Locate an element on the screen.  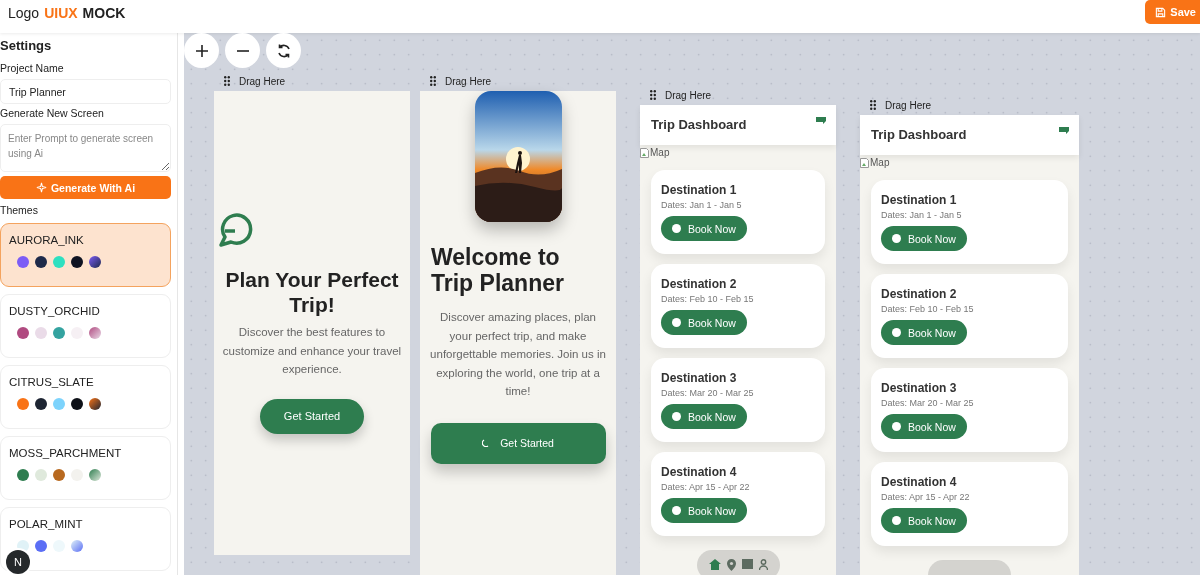
field-label: Project Name is located at coordinates (32, 68).